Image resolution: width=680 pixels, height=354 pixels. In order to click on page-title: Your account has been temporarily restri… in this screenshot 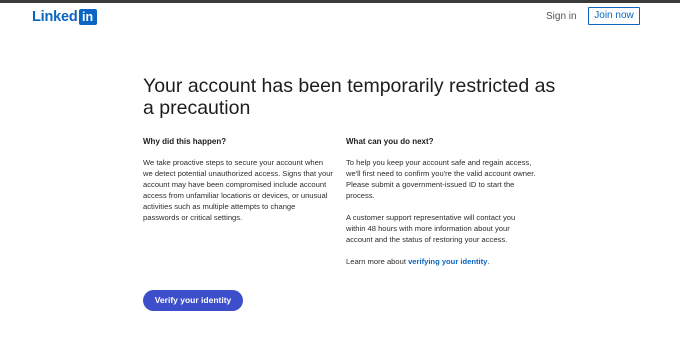, I will do `click(349, 97)`.